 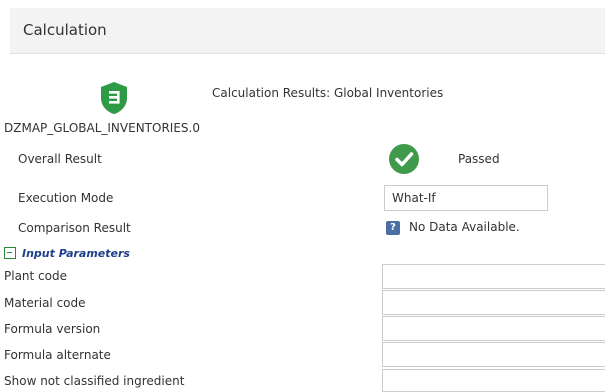 I want to click on input-parameters-title: Input Parameters, so click(x=76, y=253).